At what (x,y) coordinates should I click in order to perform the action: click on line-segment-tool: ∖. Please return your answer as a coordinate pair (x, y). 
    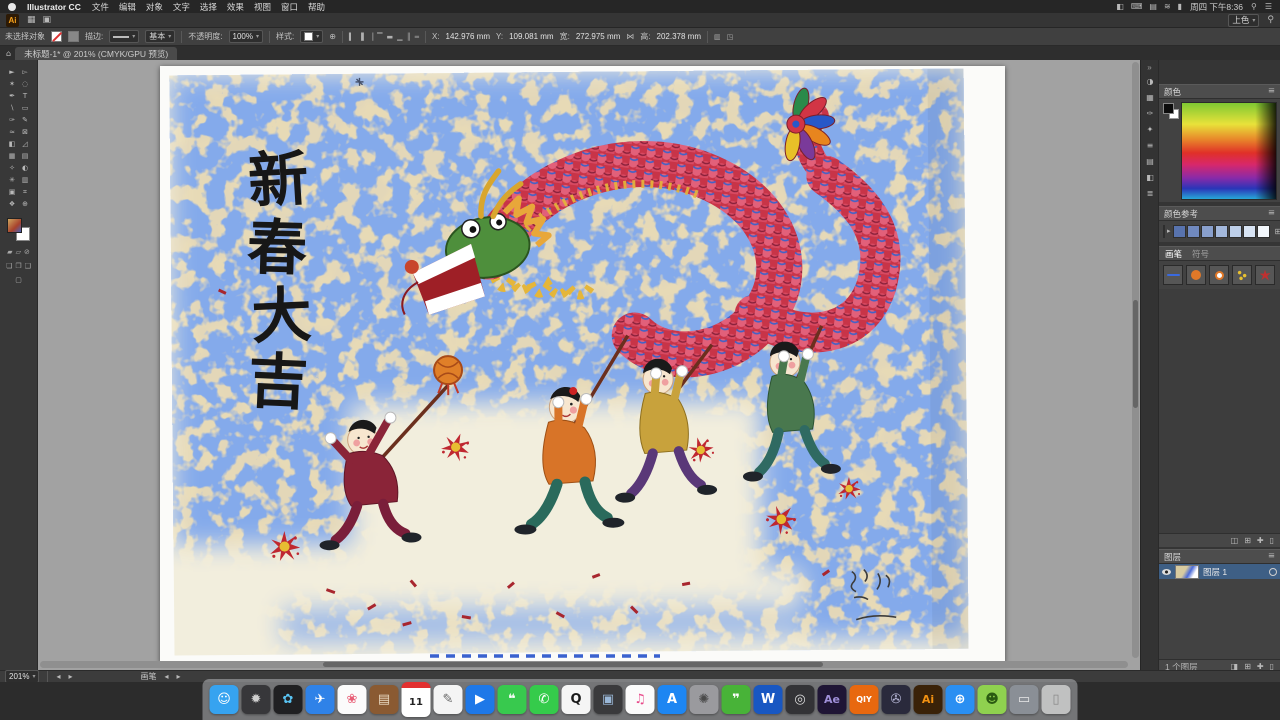
    Looking at the image, I should click on (12, 108).